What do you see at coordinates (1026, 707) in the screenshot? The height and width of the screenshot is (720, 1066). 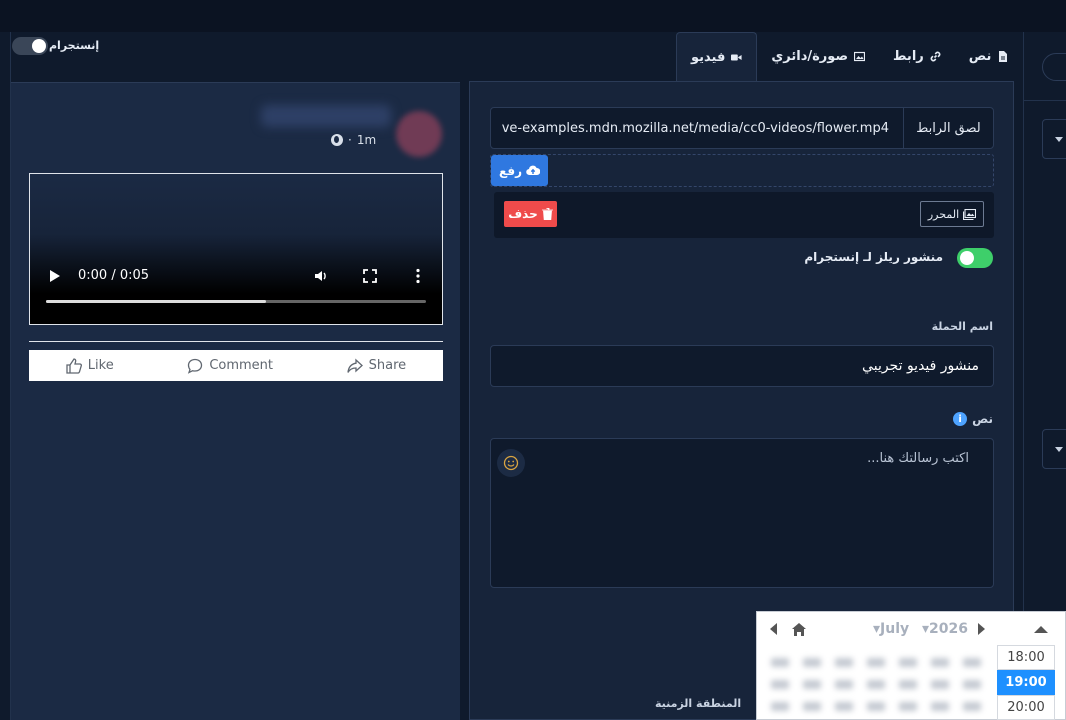 I see `time-option: 20:00` at bounding box center [1026, 707].